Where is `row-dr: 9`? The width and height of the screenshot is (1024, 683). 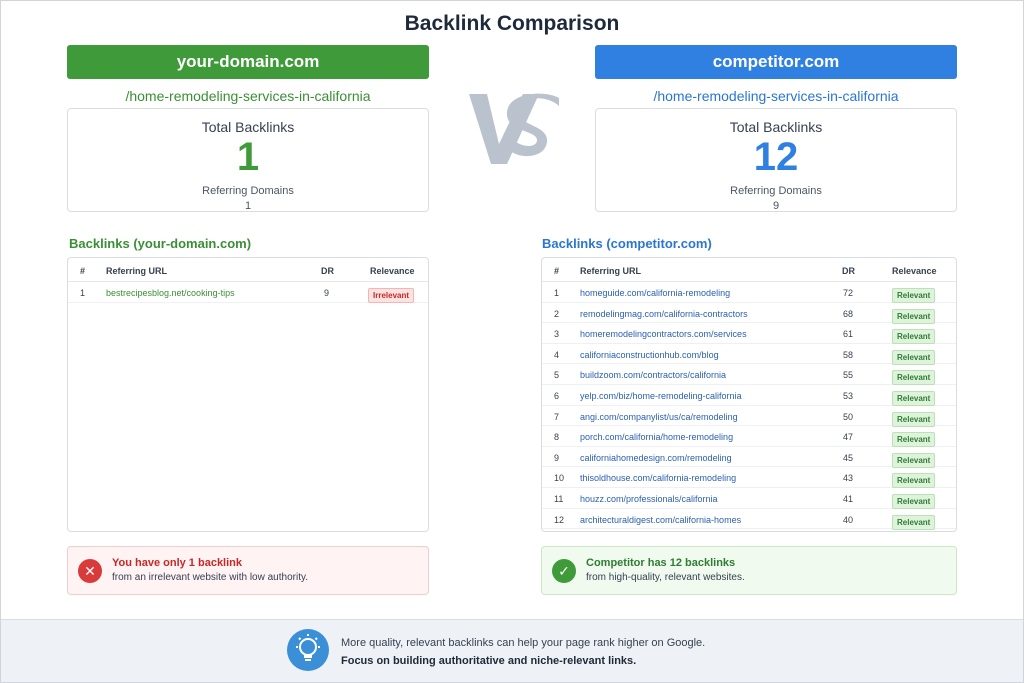
row-dr: 9 is located at coordinates (327, 293).